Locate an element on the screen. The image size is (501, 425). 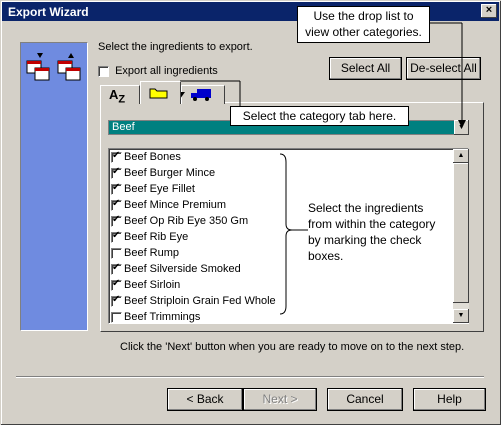
ingredient-label: Beef Mince Premium is located at coordinates (175, 205).